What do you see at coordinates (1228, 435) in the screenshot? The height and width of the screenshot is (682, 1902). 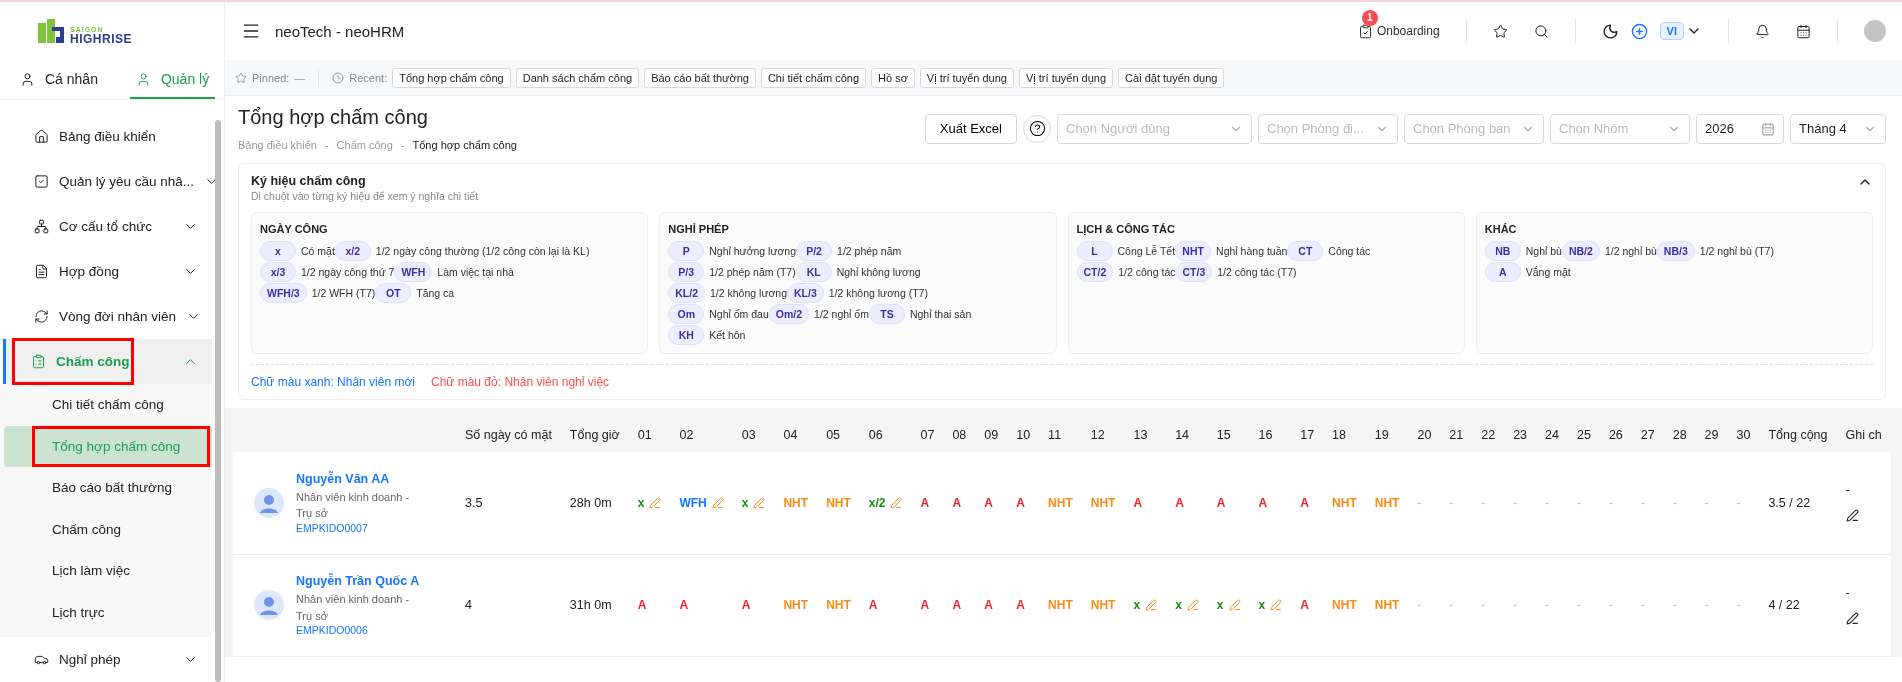 I see `column-header: 15` at bounding box center [1228, 435].